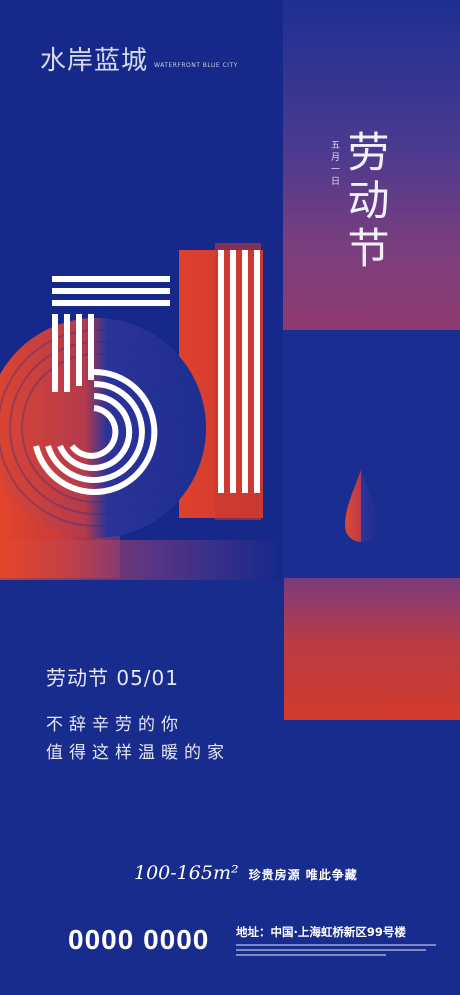  I want to click on tagline: 珍贵房源 唯此争藏, so click(303, 875).